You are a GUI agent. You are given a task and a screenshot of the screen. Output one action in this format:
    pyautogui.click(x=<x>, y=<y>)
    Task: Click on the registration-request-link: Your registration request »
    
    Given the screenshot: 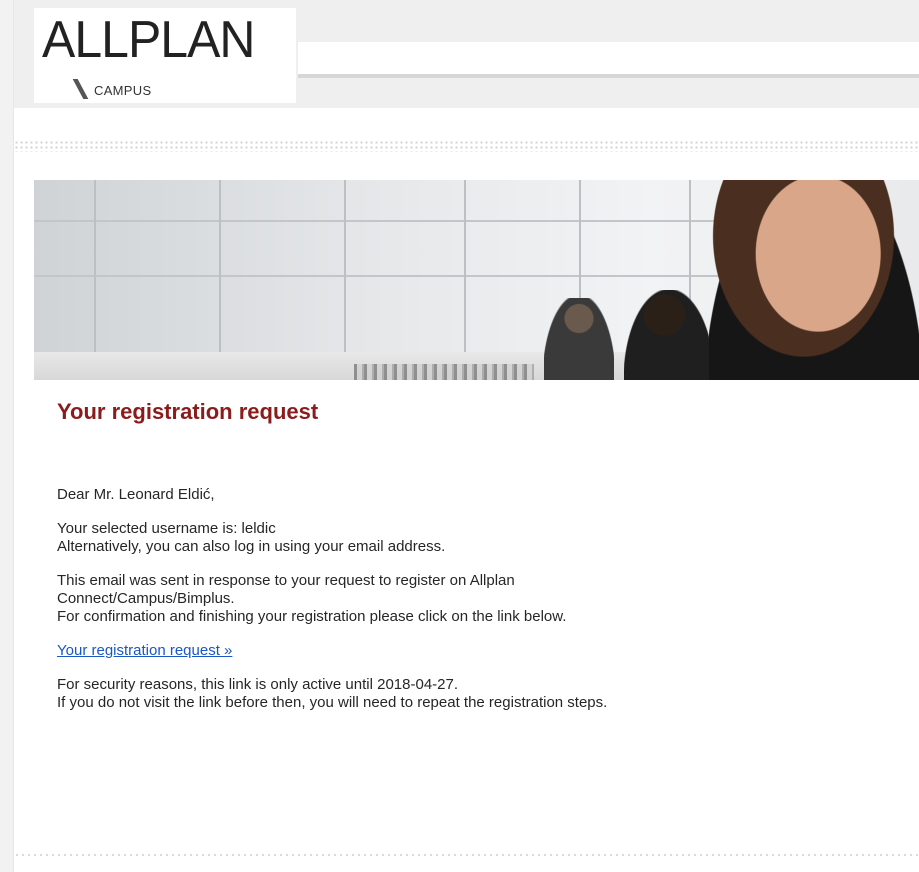 What is the action you would take?
    pyautogui.click(x=144, y=650)
    